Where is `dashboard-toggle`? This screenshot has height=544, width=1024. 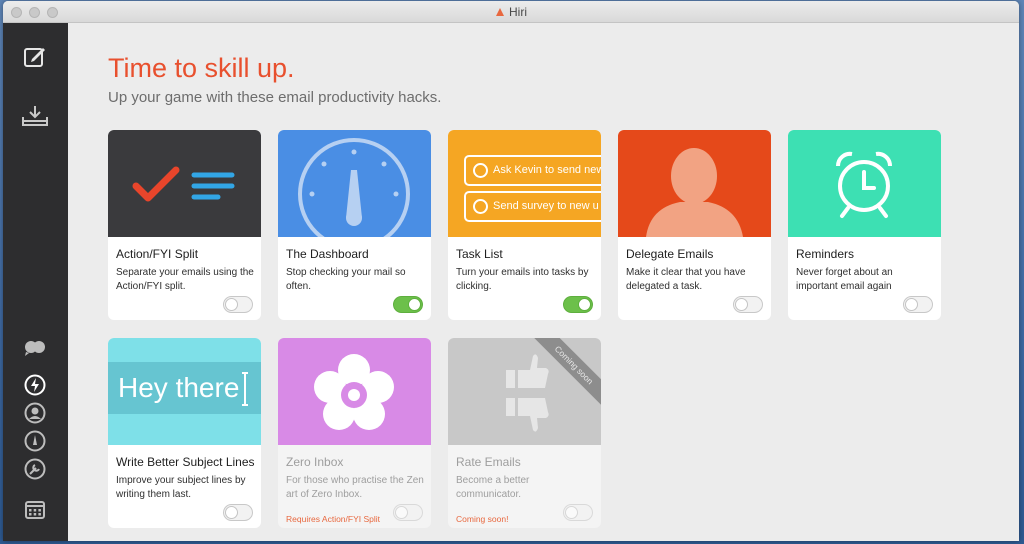 dashboard-toggle is located at coordinates (408, 304).